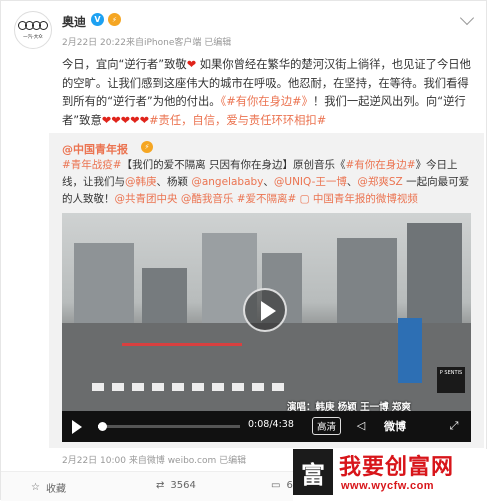  I want to click on video-controls: 0:08/4:38 高清 ◁ 微博 ⤢, so click(266, 426).